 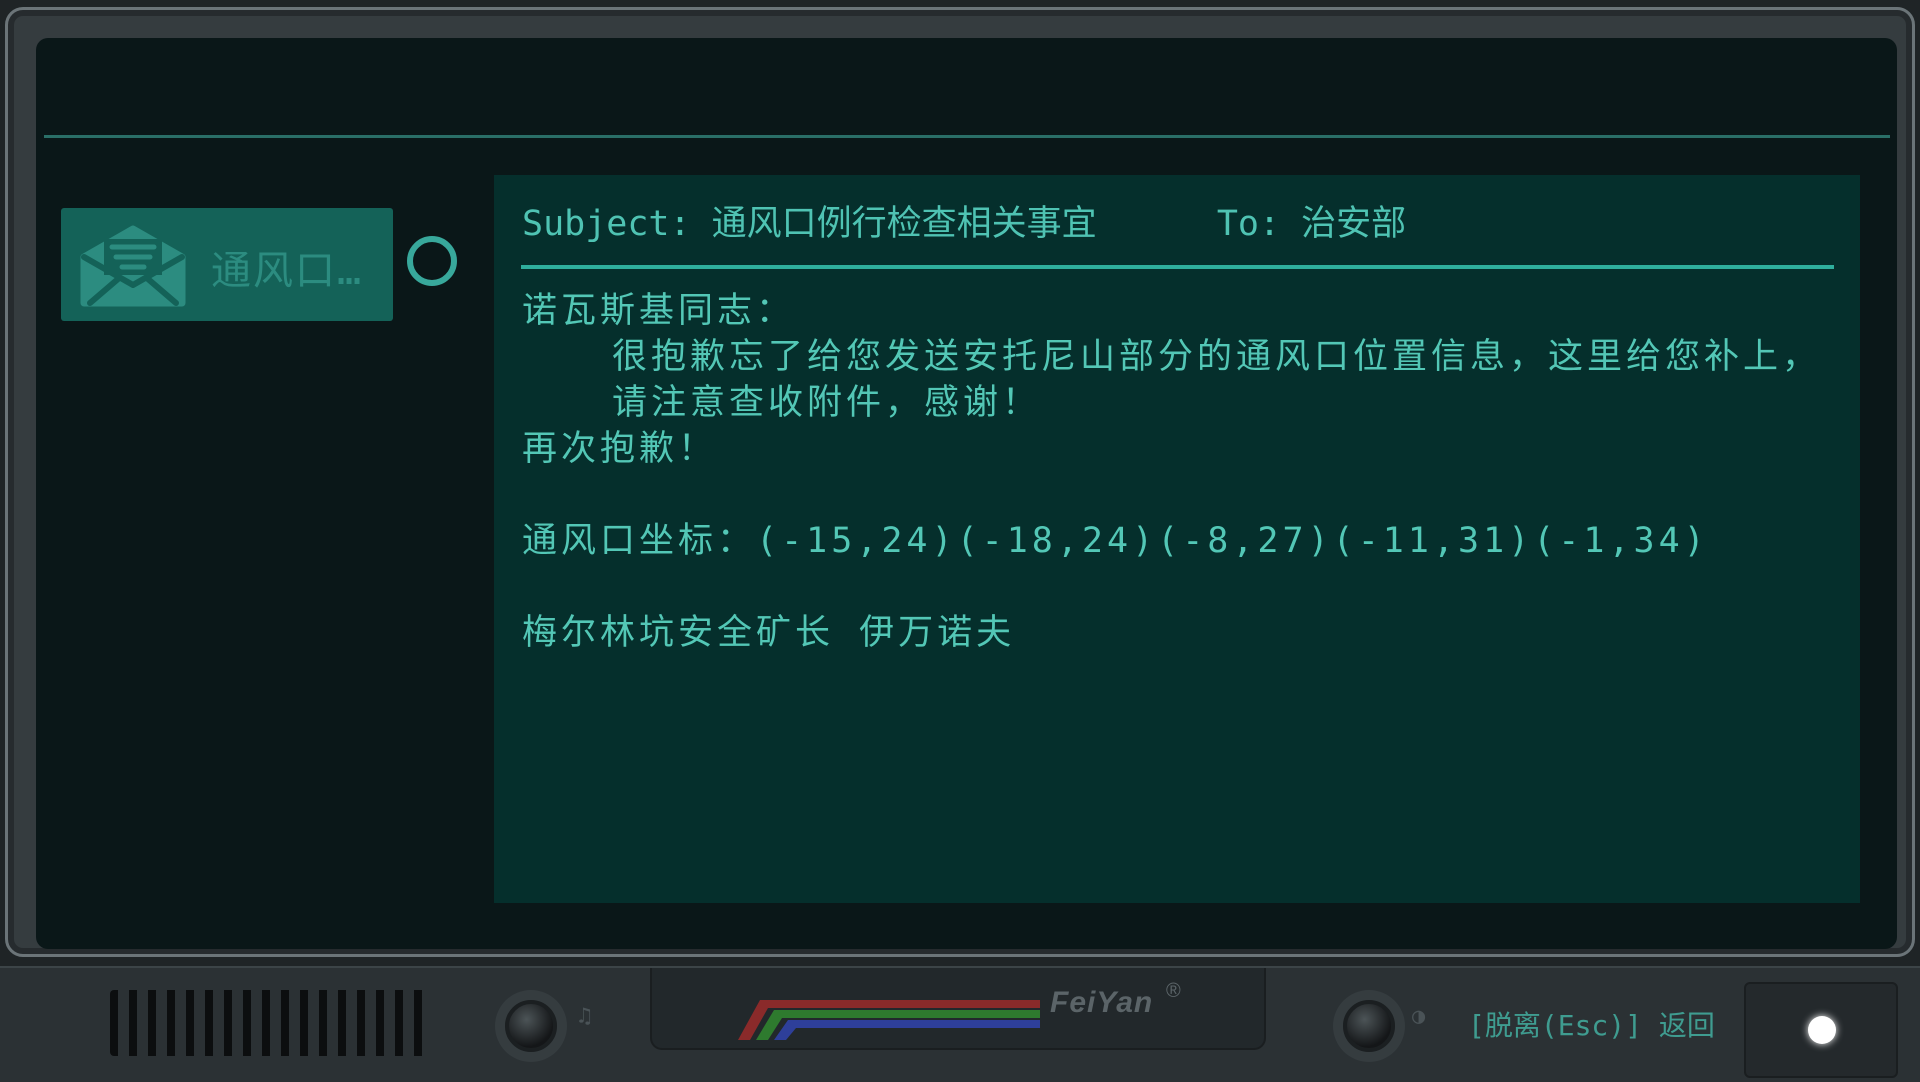 I want to click on mail-header: Subject: 通风口例行检查相关事宜 To: 治安部, so click(x=964, y=220).